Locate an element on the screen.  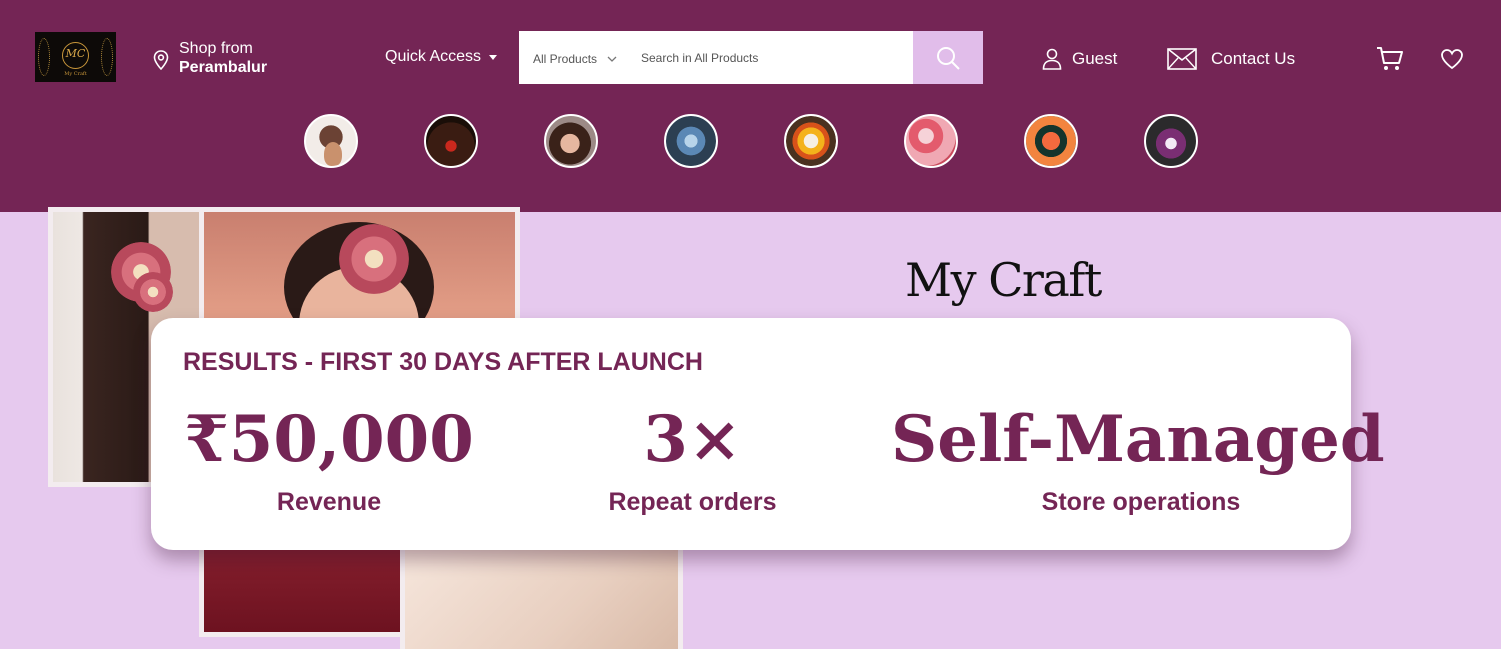
contact-link: Contact Us is located at coordinates (1231, 59).